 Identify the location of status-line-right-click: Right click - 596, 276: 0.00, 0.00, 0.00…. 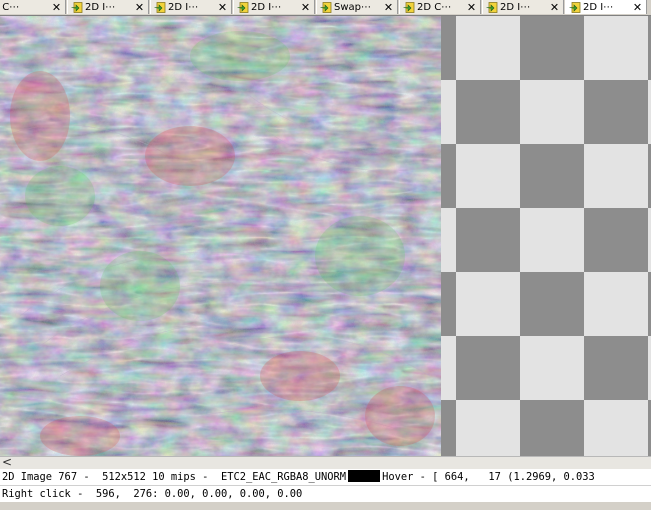
(325, 494).